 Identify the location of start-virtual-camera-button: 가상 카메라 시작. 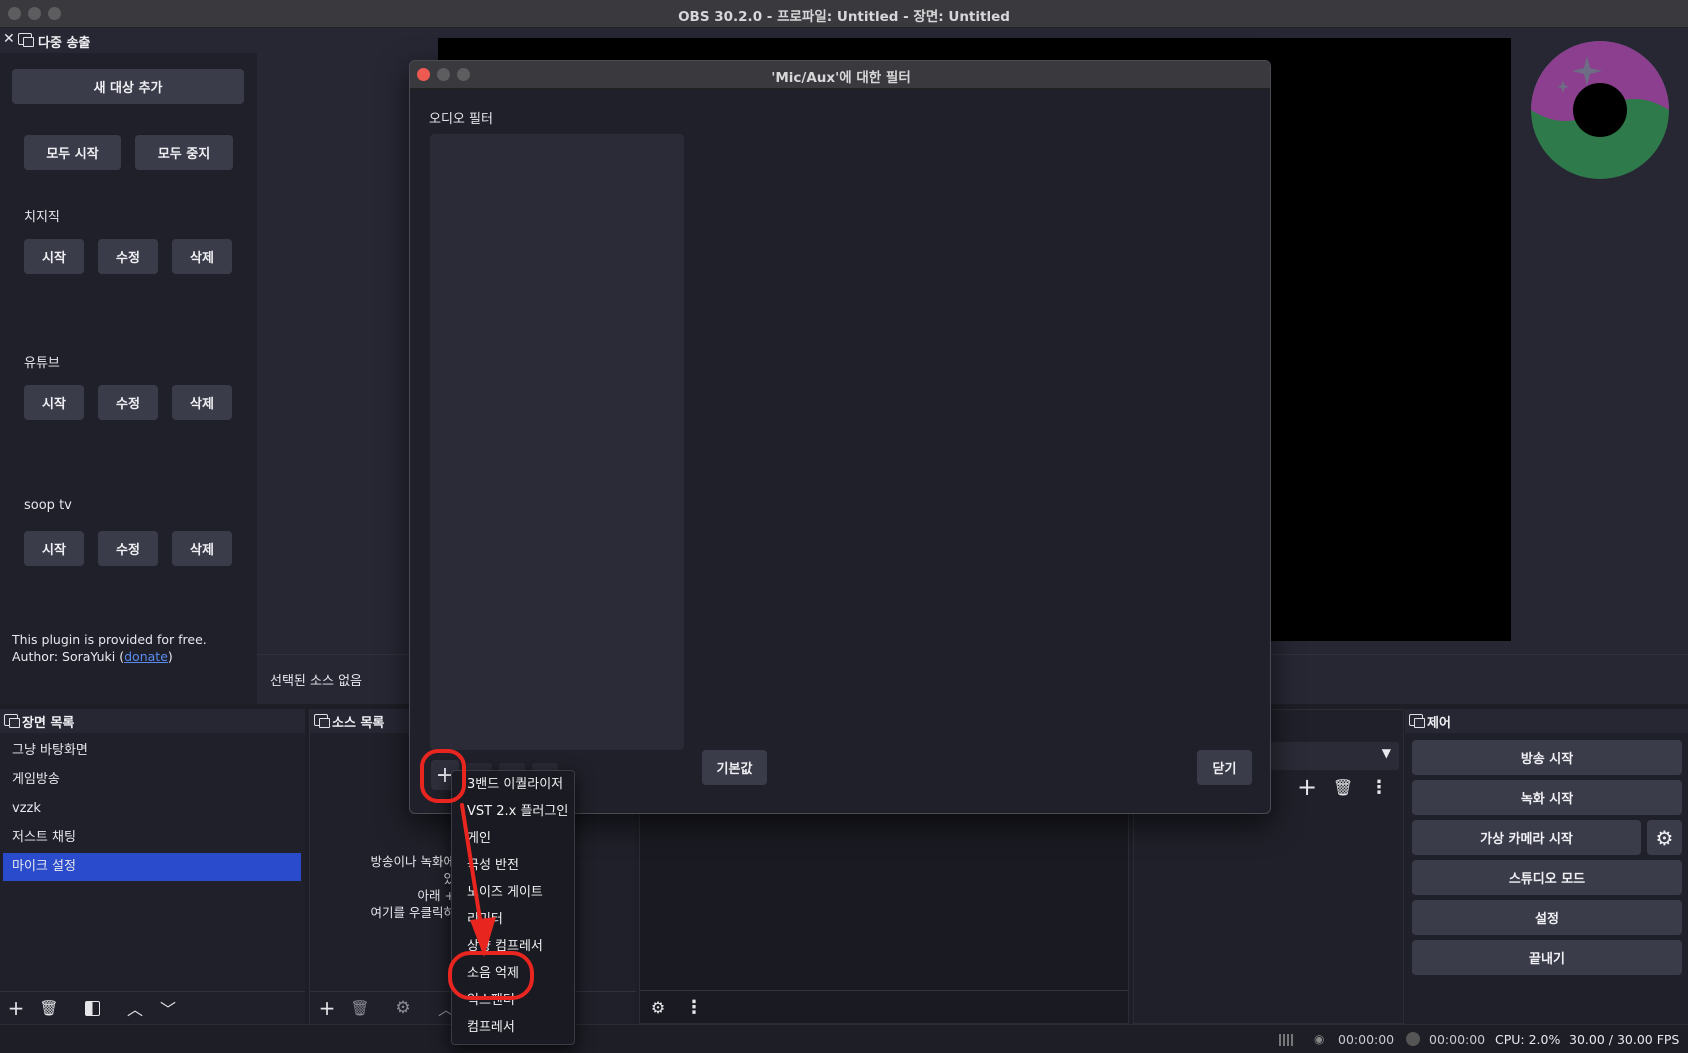
(1526, 837).